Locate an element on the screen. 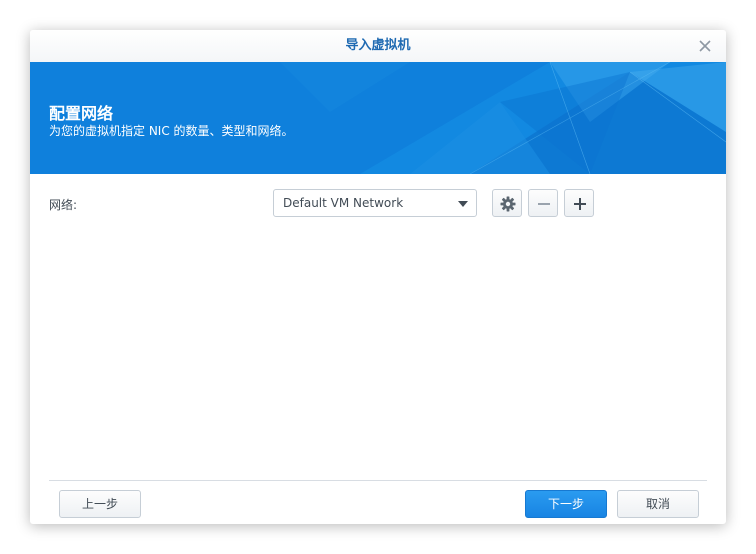  remove-network-button is located at coordinates (543, 203).